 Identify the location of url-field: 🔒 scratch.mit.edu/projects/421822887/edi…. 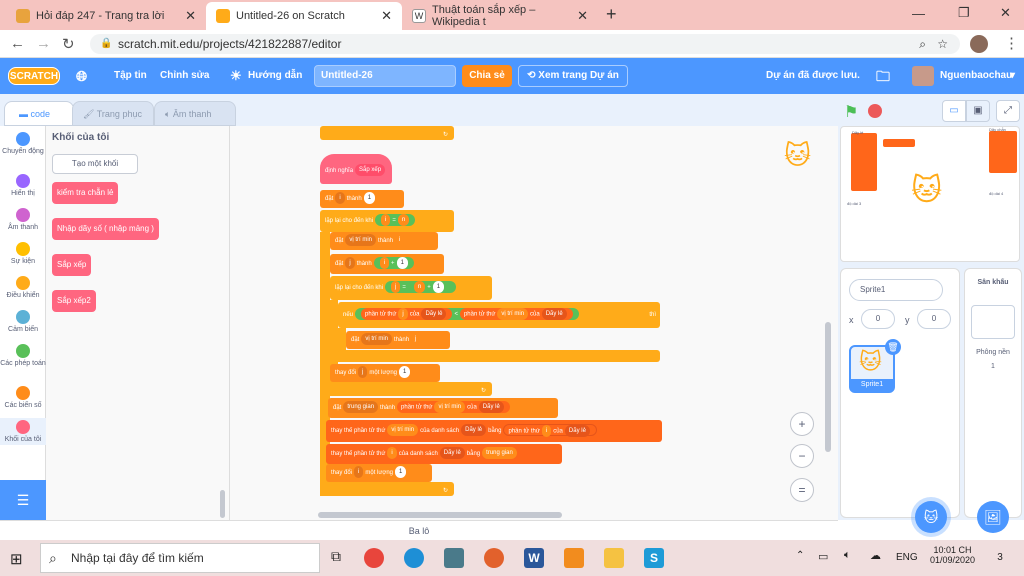
(525, 44).